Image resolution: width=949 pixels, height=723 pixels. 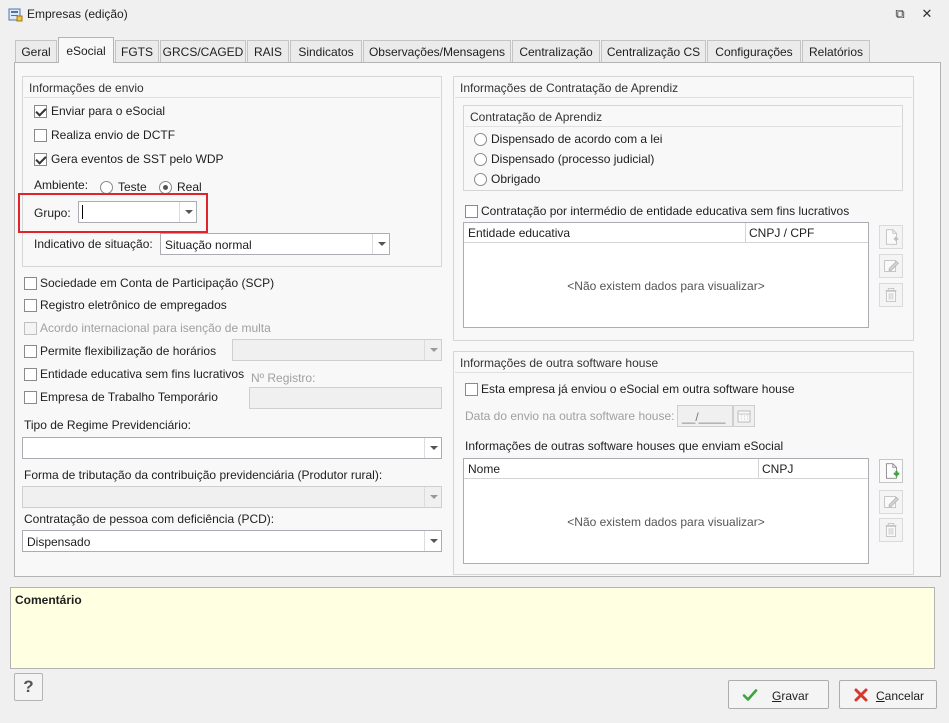 What do you see at coordinates (268, 51) in the screenshot?
I see `tab-rais: RAIS` at bounding box center [268, 51].